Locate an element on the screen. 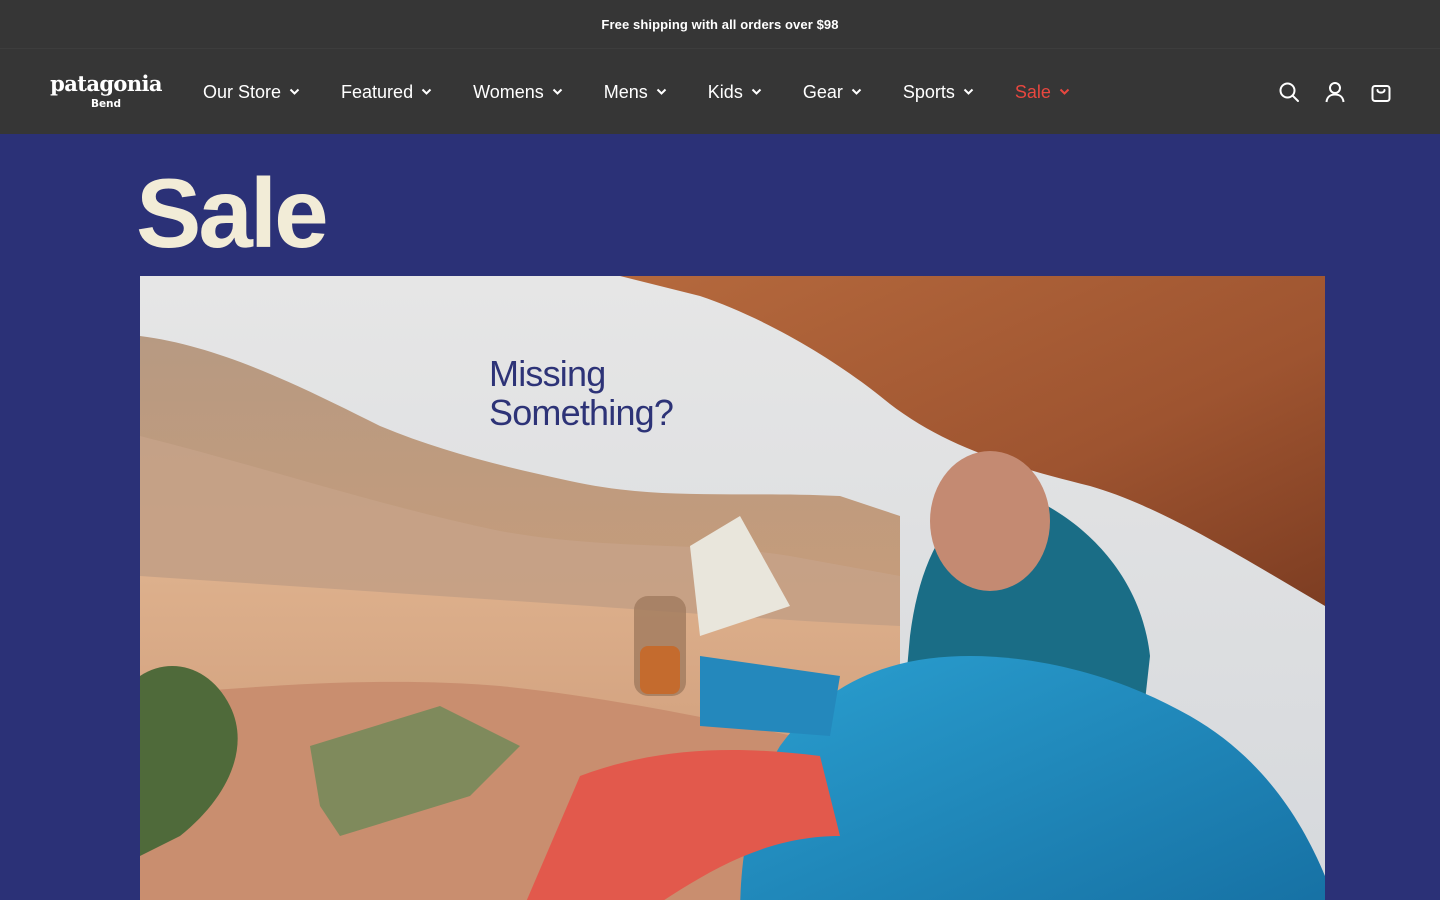 The width and height of the screenshot is (1440, 900). nav-item-label: Sports is located at coordinates (928, 91).